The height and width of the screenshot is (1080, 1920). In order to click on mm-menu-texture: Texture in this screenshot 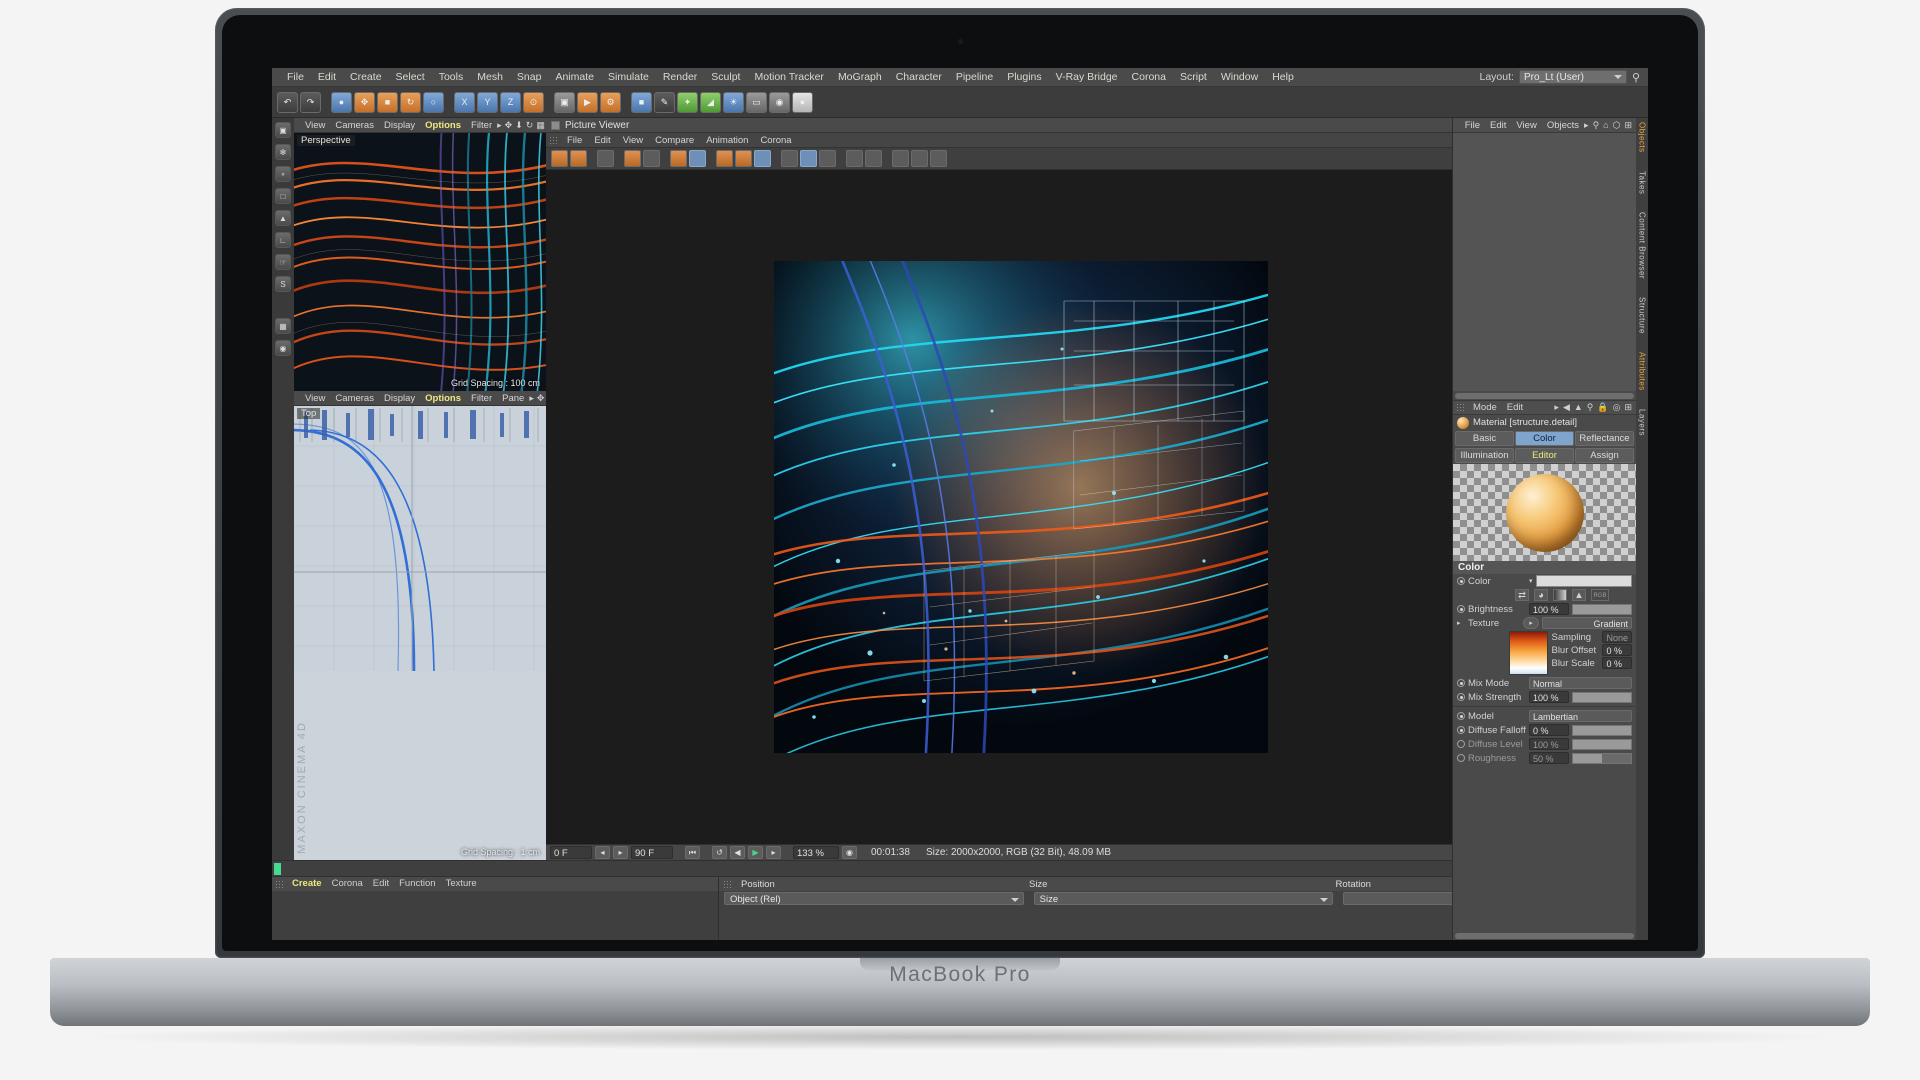, I will do `click(461, 884)`.